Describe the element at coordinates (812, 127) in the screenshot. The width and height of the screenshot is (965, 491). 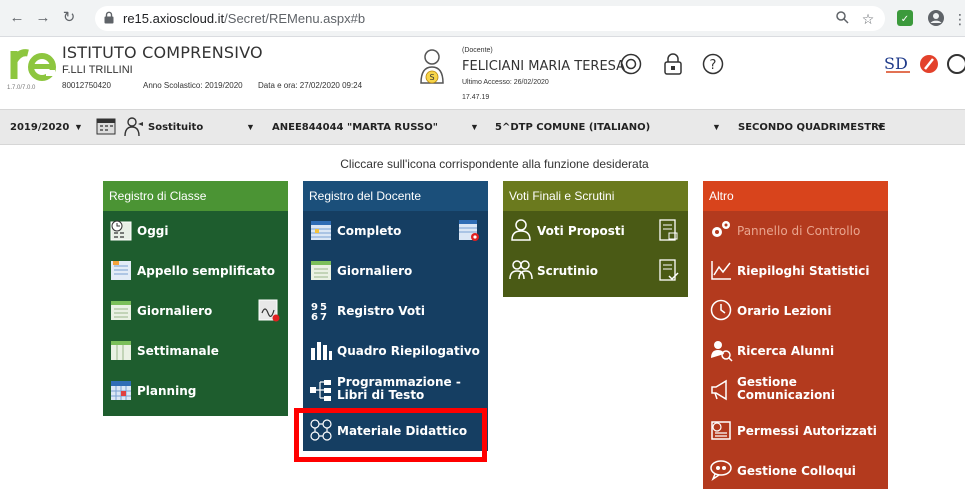
I see `period-select: SECONDO QUADRIMESTRE` at that location.